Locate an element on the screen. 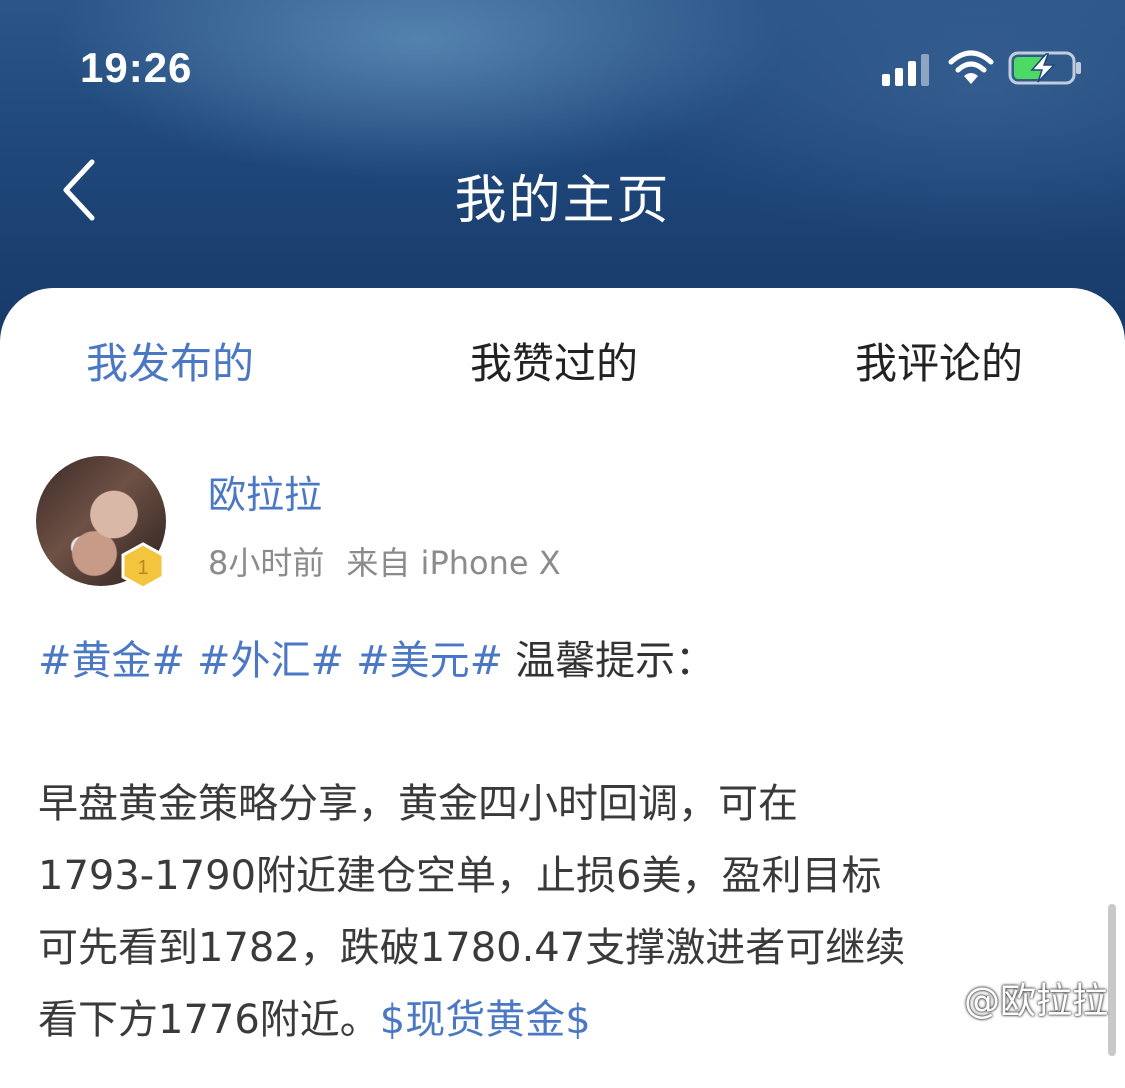 Image resolution: width=1125 pixels, height=1088 pixels. post-line: 1793-1790附近建仓空单，止损6美，盈利目标 is located at coordinates (460, 876).